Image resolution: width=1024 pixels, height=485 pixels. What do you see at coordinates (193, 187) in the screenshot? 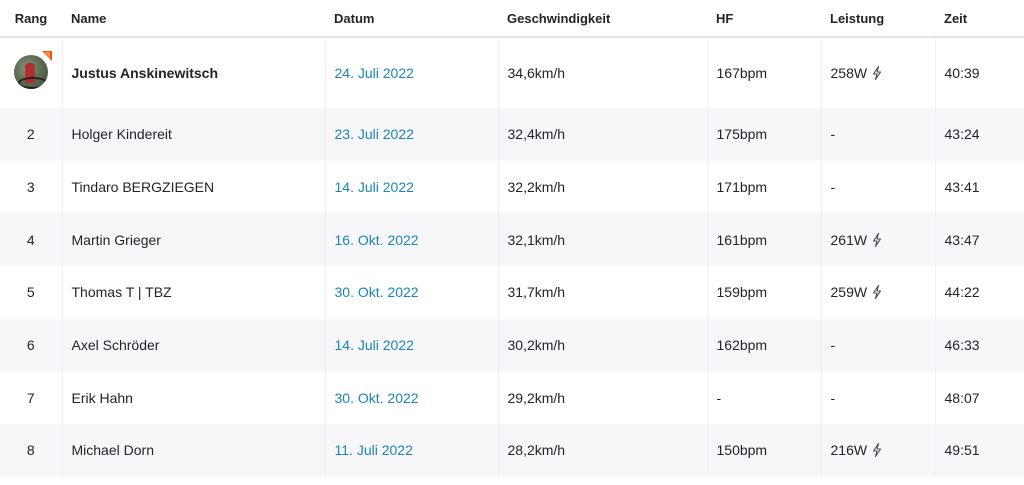
I see `athlete-name-link: Tindaro BERGZIEGEN` at bounding box center [193, 187].